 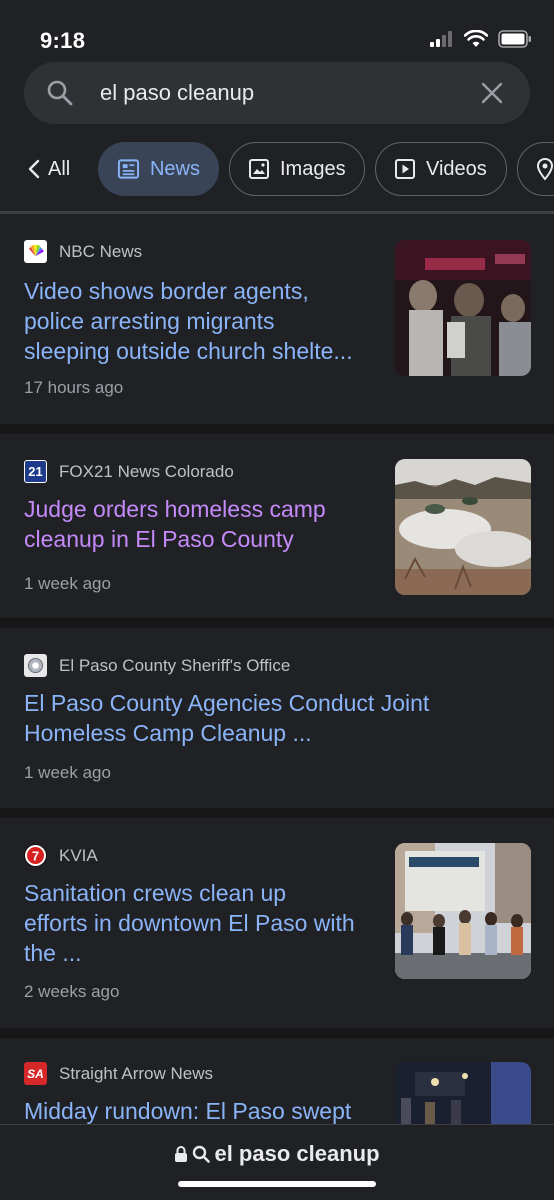 What do you see at coordinates (177, 93) in the screenshot?
I see `search-input: el paso cleanup` at bounding box center [177, 93].